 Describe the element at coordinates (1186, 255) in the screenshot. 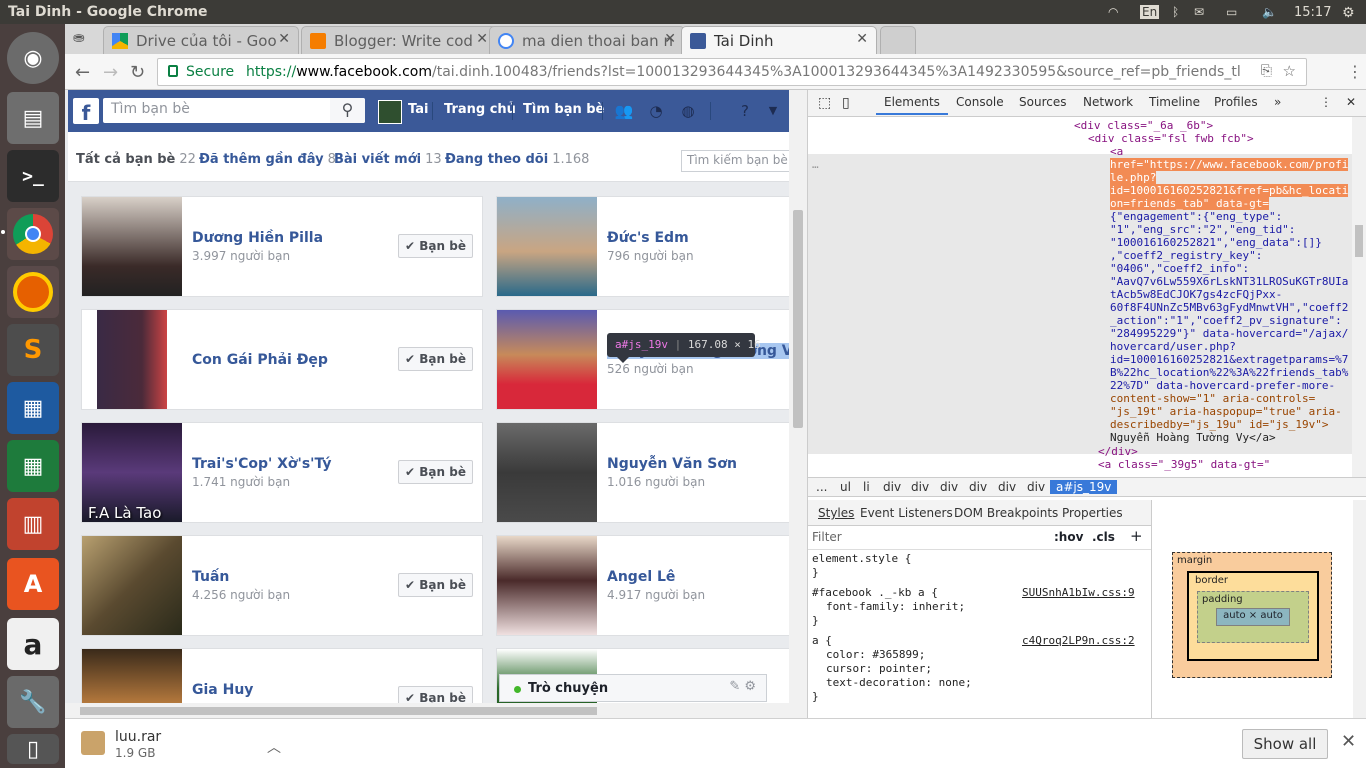

I see `dom-line: ,"coeff2_registry_key":` at that location.